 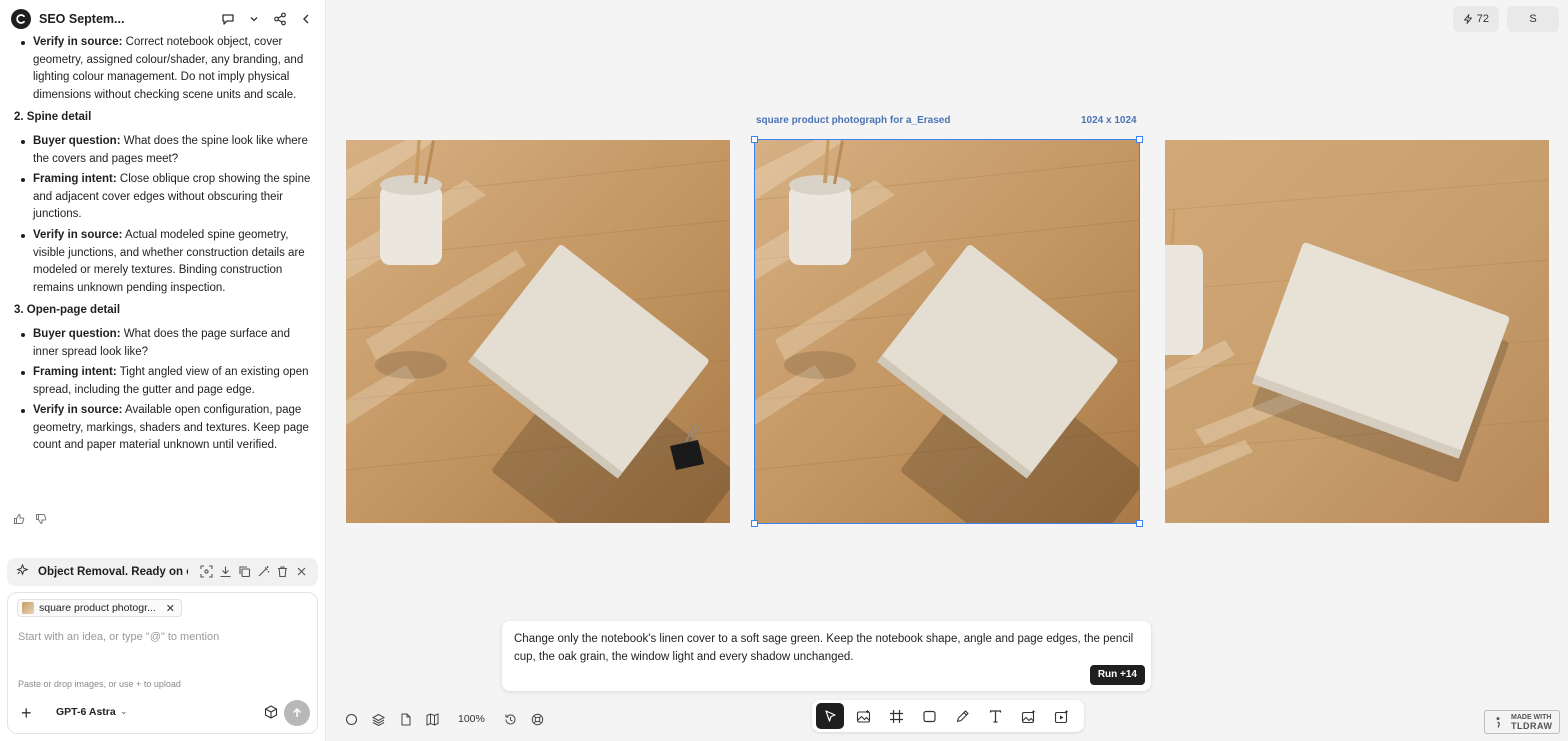 What do you see at coordinates (228, 19) in the screenshot?
I see `chat-history-icon` at bounding box center [228, 19].